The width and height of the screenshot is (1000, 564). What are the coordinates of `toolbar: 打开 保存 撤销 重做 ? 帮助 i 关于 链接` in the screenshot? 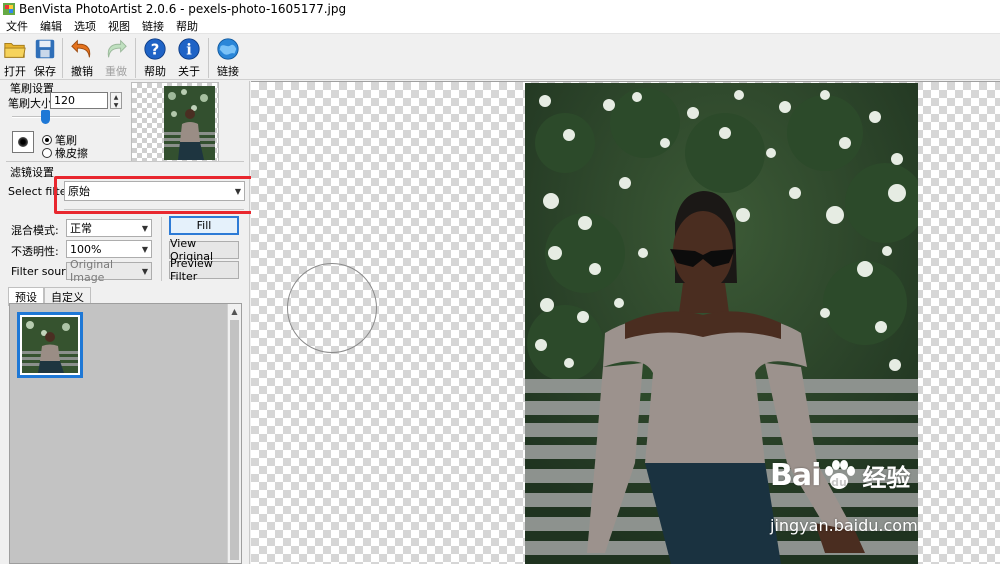 It's located at (500, 57).